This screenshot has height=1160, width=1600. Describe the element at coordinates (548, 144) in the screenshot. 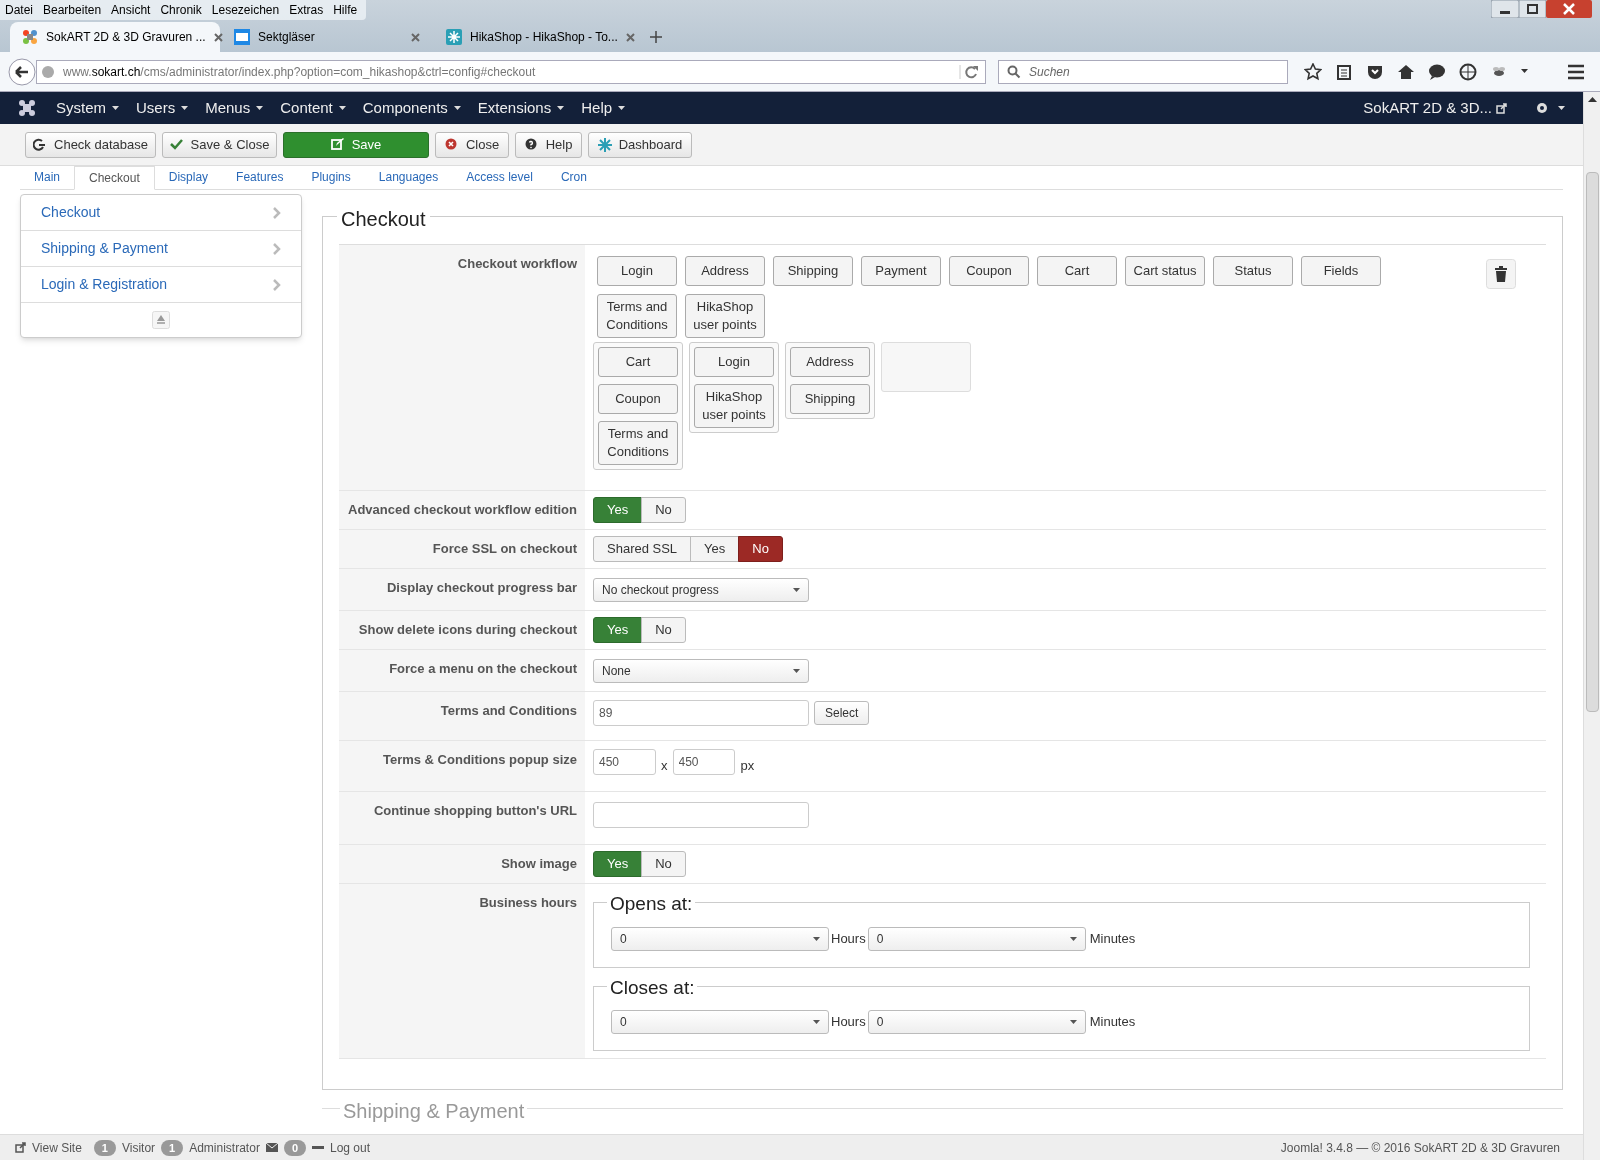

I see `toolbar-button: Help` at that location.